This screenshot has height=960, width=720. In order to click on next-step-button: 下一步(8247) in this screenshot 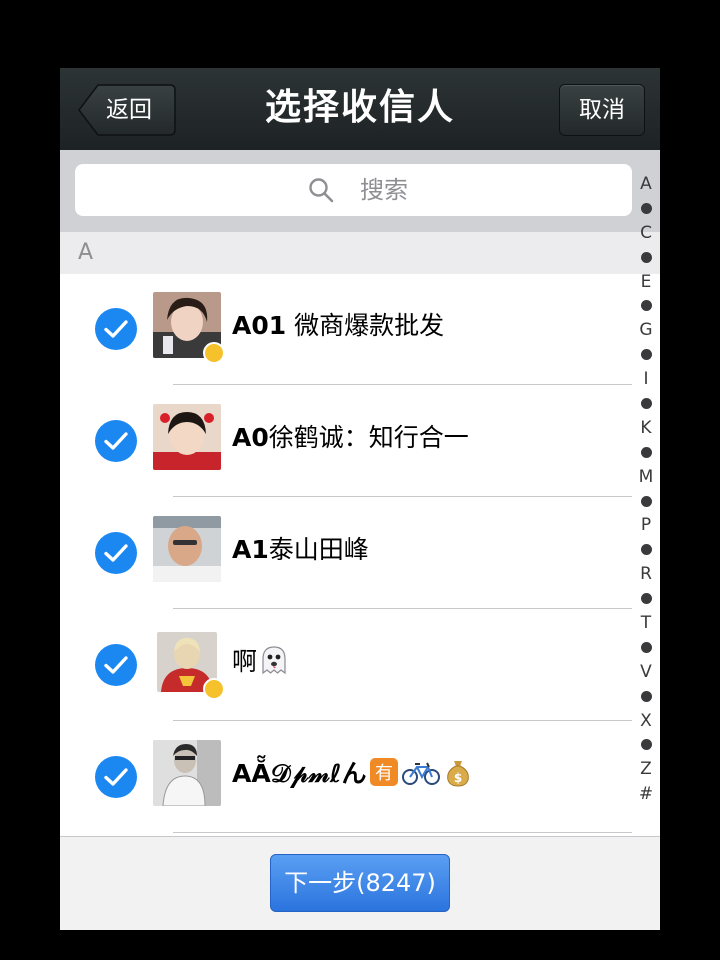, I will do `click(360, 883)`.